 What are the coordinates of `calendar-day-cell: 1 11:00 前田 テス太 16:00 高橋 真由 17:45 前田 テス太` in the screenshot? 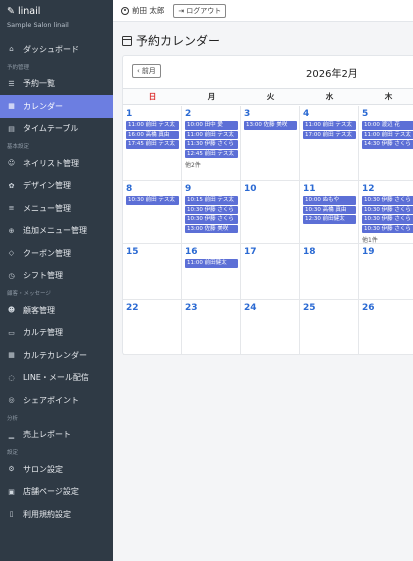 It's located at (152, 143).